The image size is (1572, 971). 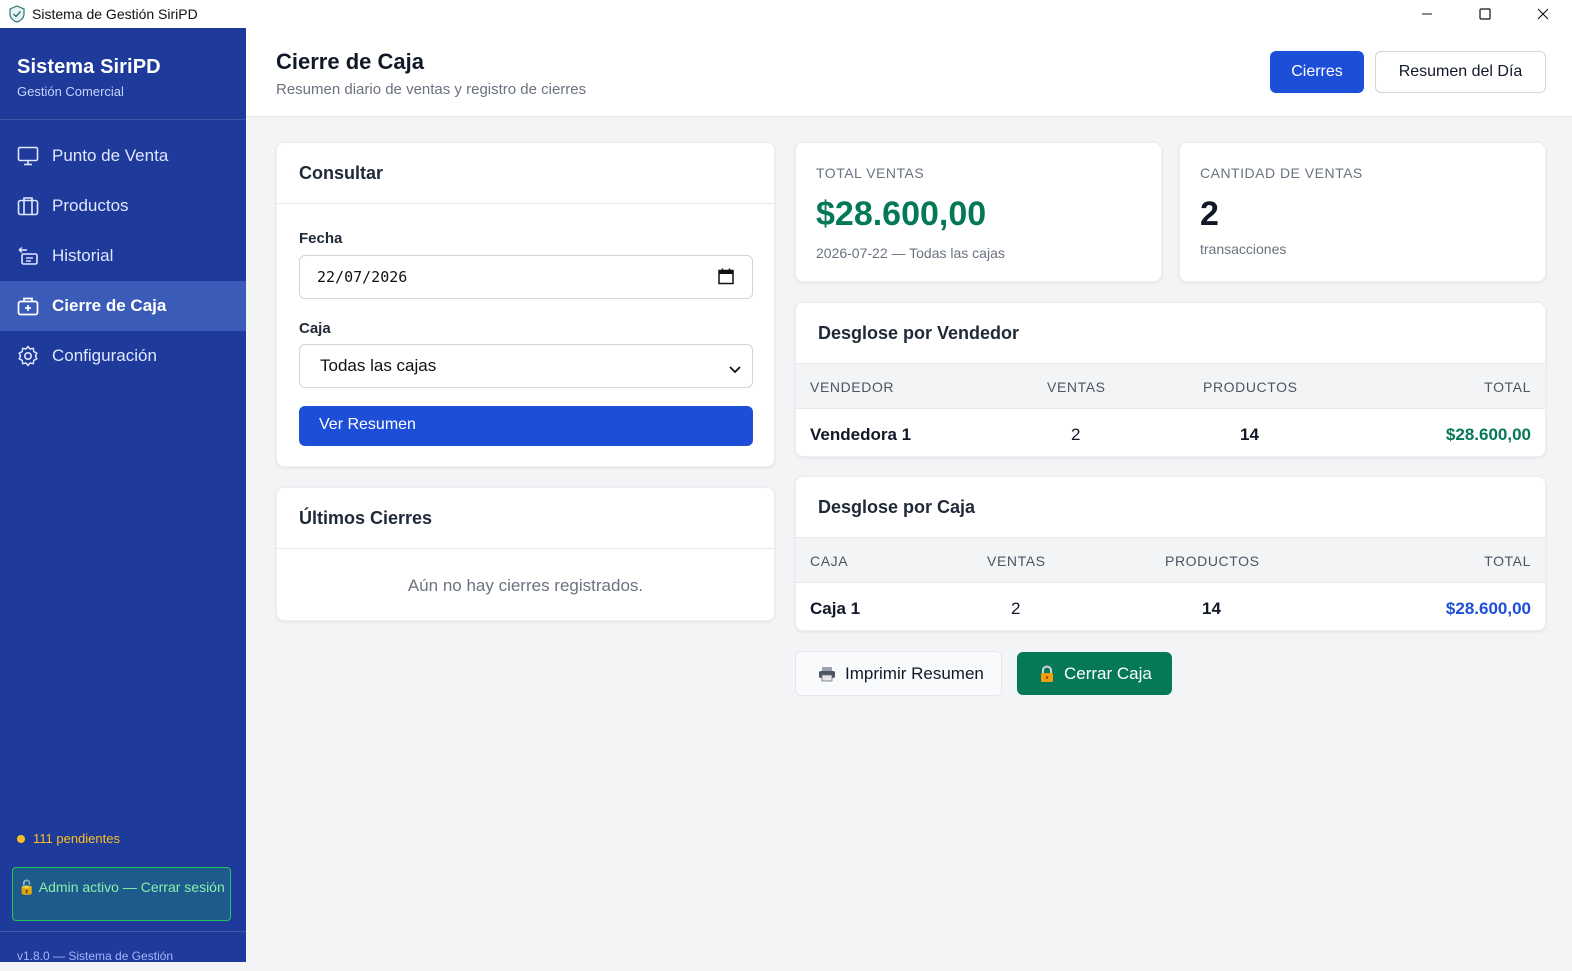 I want to click on pending-indicator: 111 pendientes, so click(x=68, y=838).